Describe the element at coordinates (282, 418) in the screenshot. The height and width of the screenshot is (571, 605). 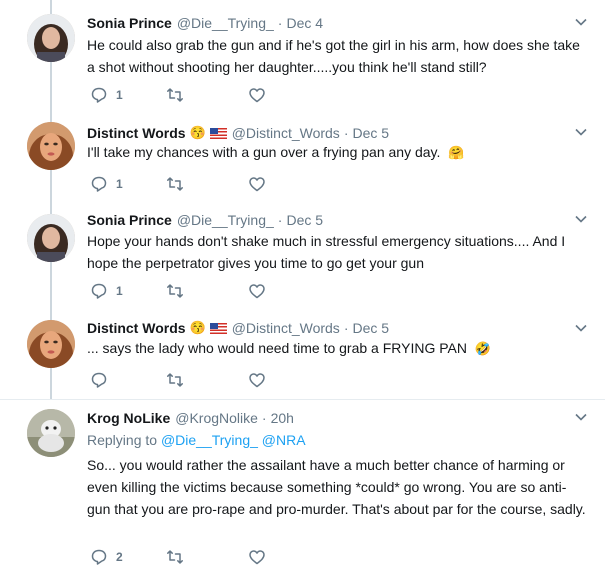
I see `tweet-date: 20h` at that location.